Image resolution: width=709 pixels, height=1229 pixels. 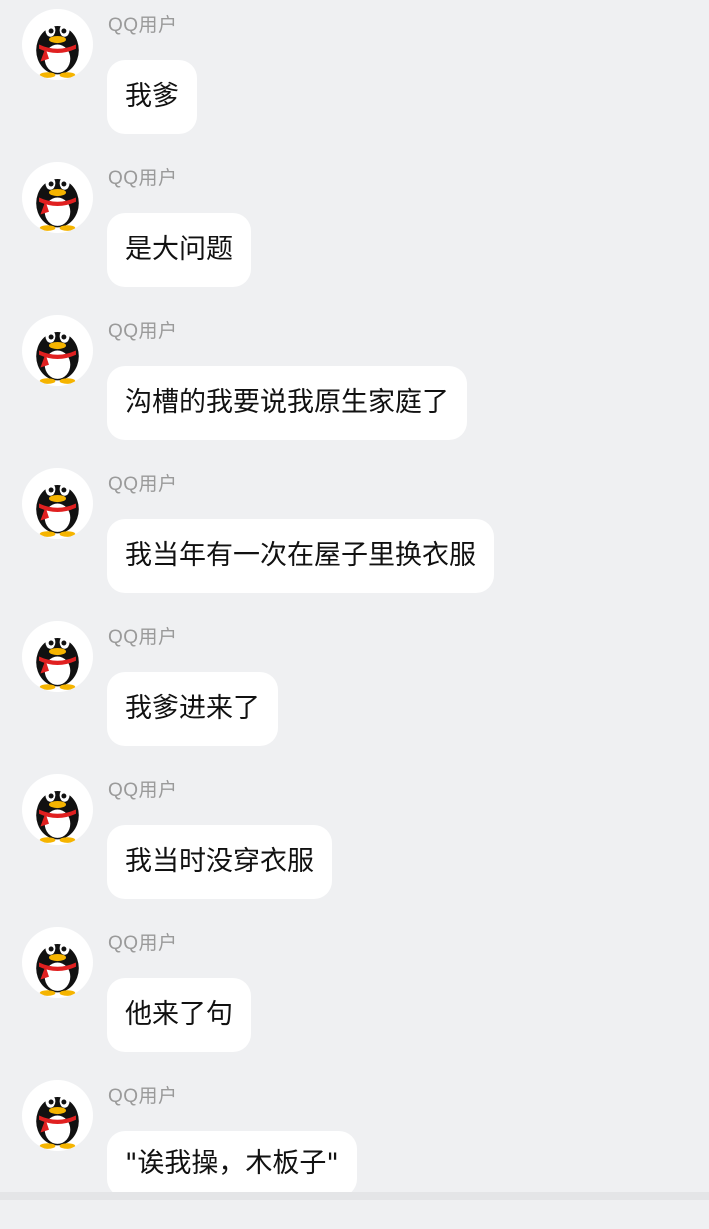 What do you see at coordinates (179, 1015) in the screenshot?
I see `message-bubble: 他来了句` at bounding box center [179, 1015].